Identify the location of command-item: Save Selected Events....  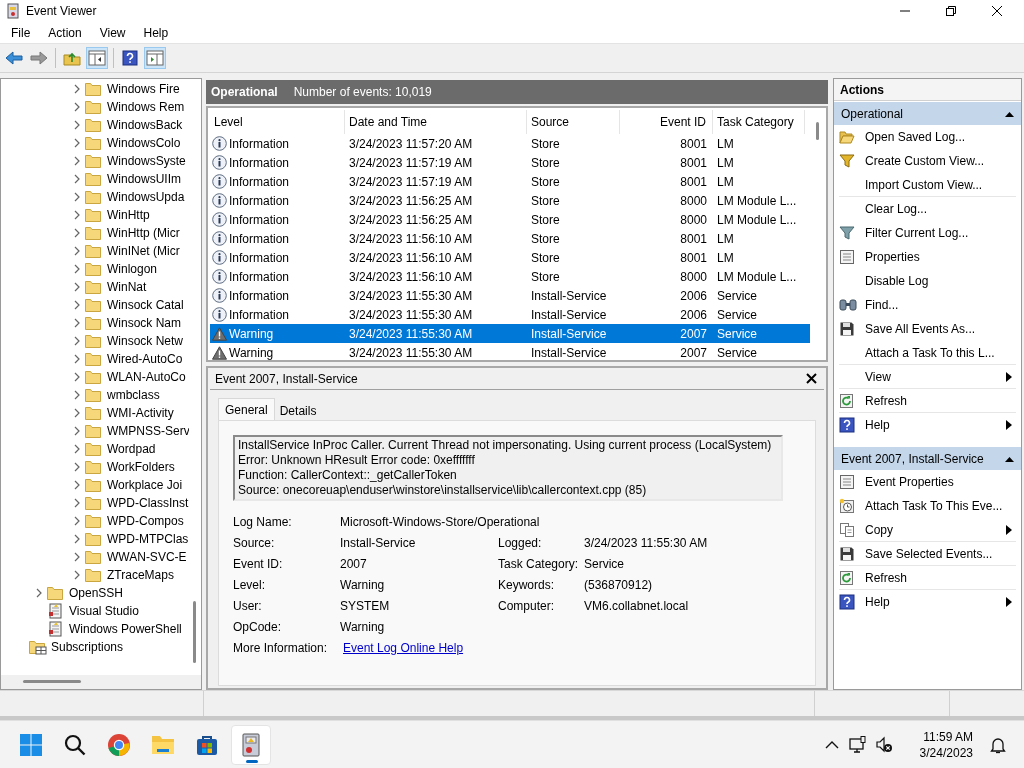
(927, 554).